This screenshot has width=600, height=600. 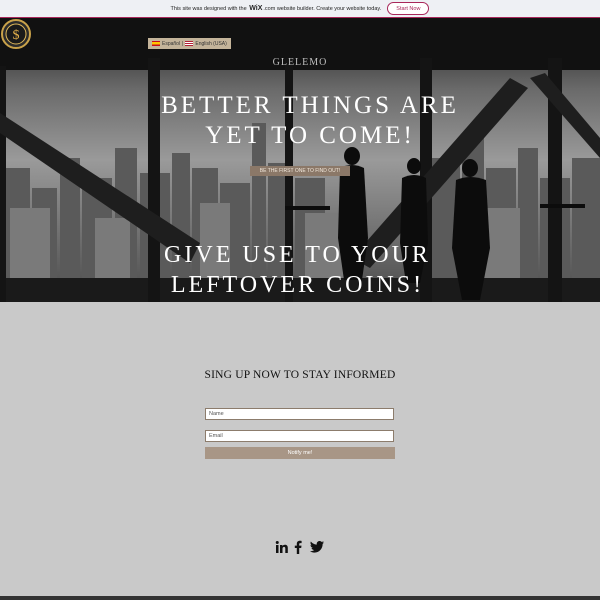 I want to click on notify-me-button: Notify me!, so click(x=300, y=453).